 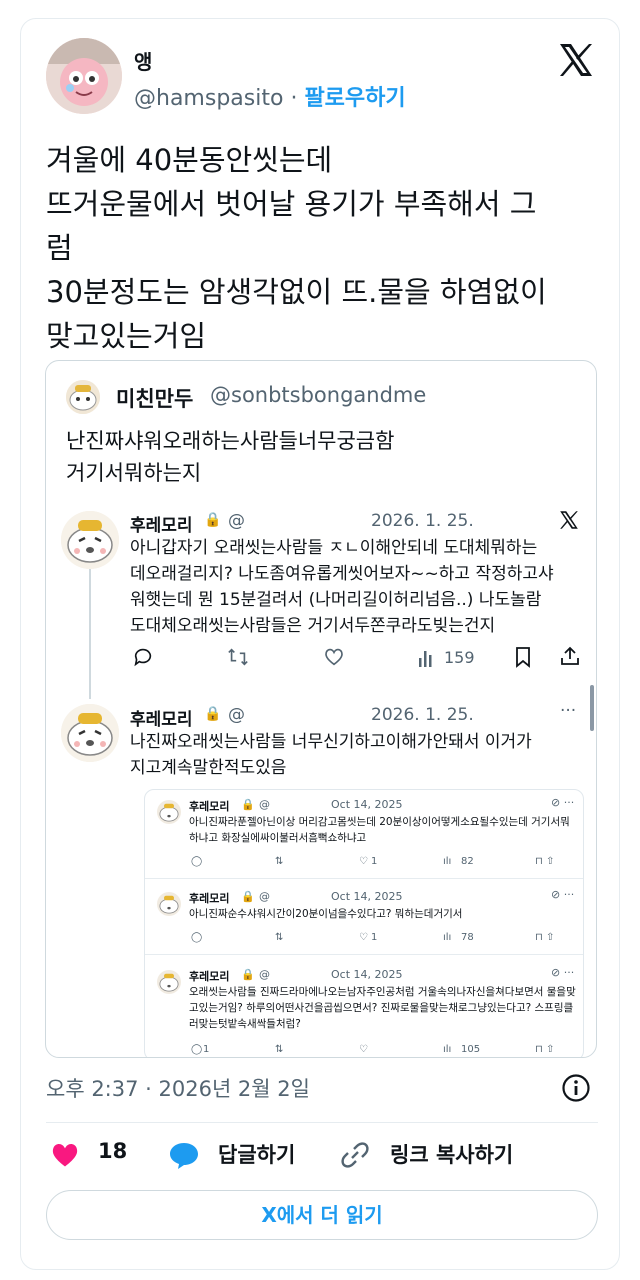 What do you see at coordinates (245, 1024) in the screenshot?
I see `screenshot-line: 러맞는텃밭속새싹들처럼?` at bounding box center [245, 1024].